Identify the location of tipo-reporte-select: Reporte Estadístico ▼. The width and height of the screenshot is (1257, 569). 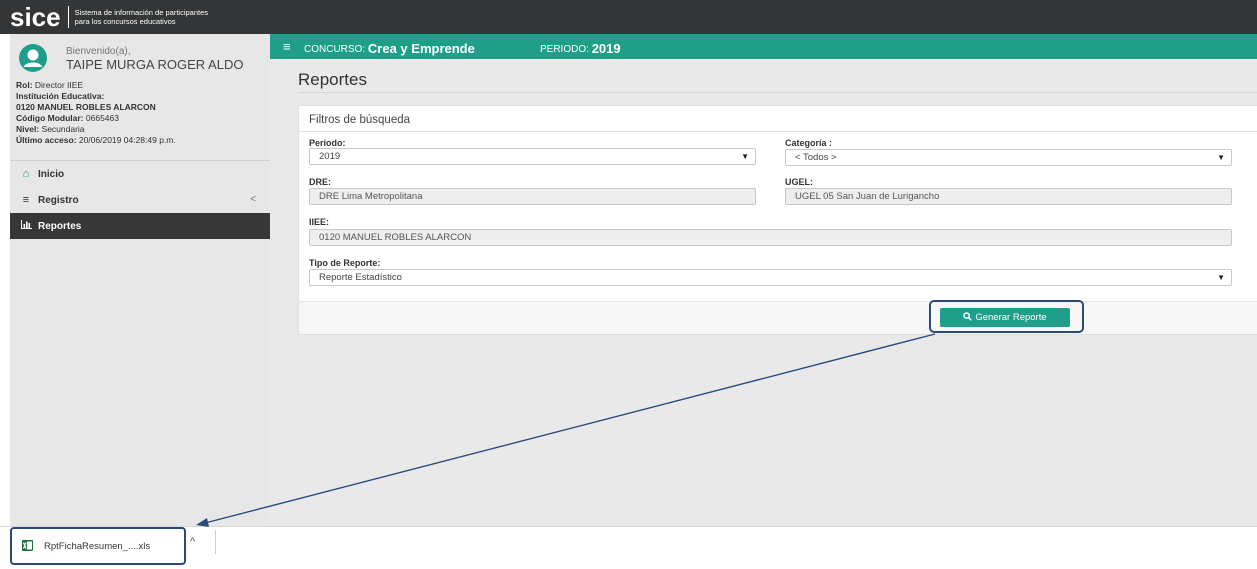
(770, 277).